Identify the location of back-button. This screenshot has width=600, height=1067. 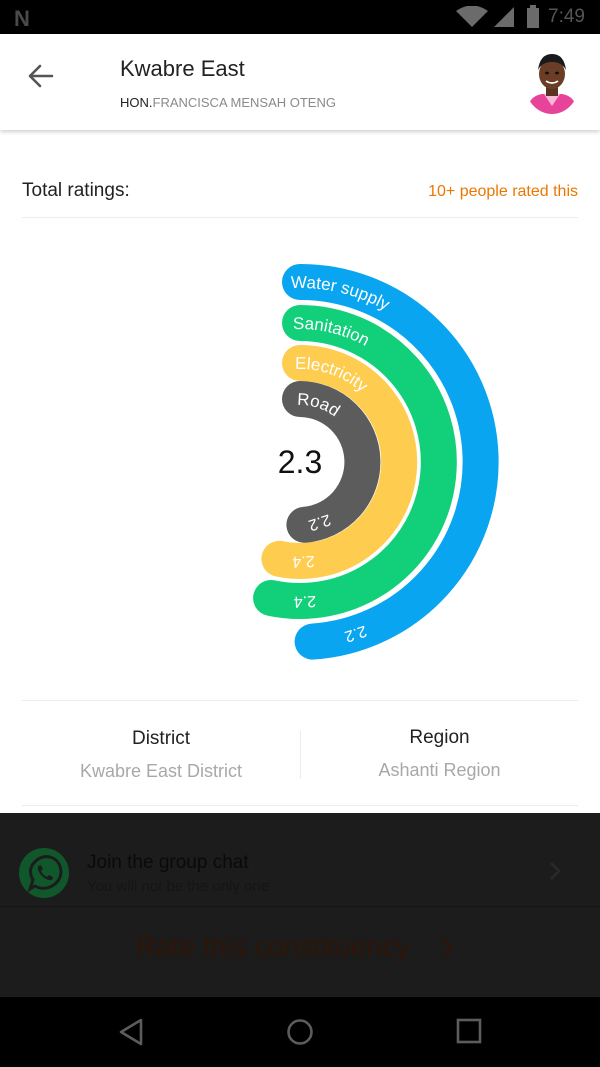
(42, 76).